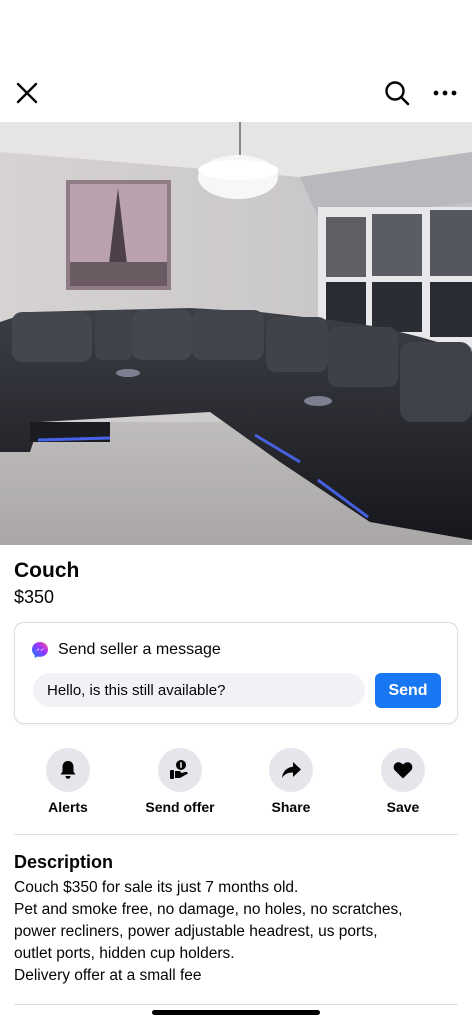 Image resolution: width=472 pixels, height=1024 pixels. What do you see at coordinates (40, 650) in the screenshot?
I see `messenger-icon` at bounding box center [40, 650].